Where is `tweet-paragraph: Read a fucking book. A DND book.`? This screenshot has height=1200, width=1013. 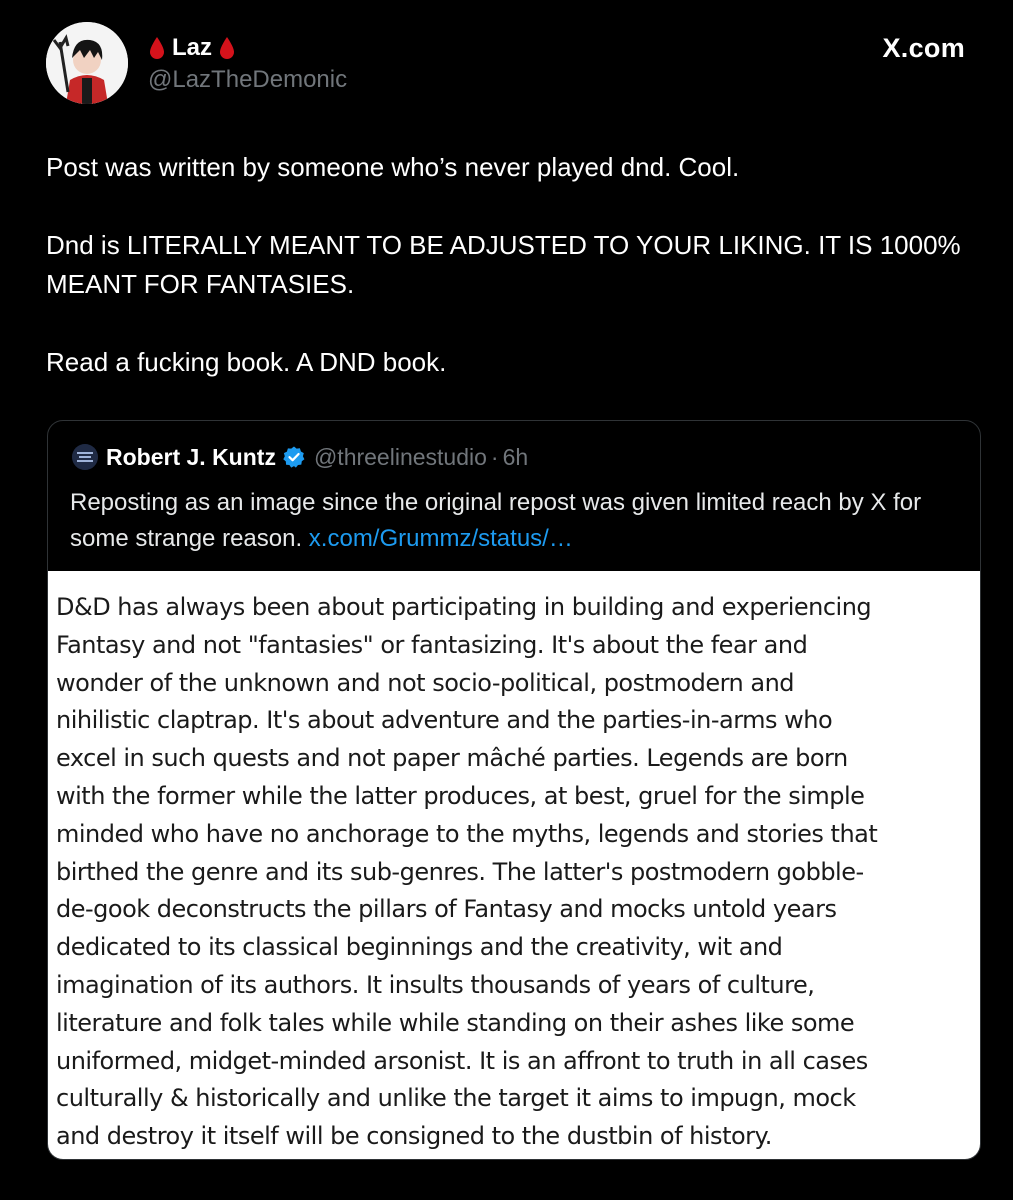 tweet-paragraph: Read a fucking book. A DND book. is located at coordinates (246, 362).